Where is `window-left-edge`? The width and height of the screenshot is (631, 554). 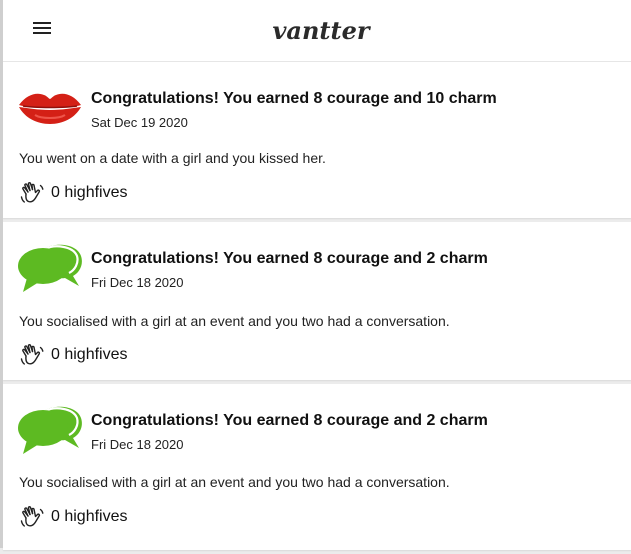 window-left-edge is located at coordinates (1, 274).